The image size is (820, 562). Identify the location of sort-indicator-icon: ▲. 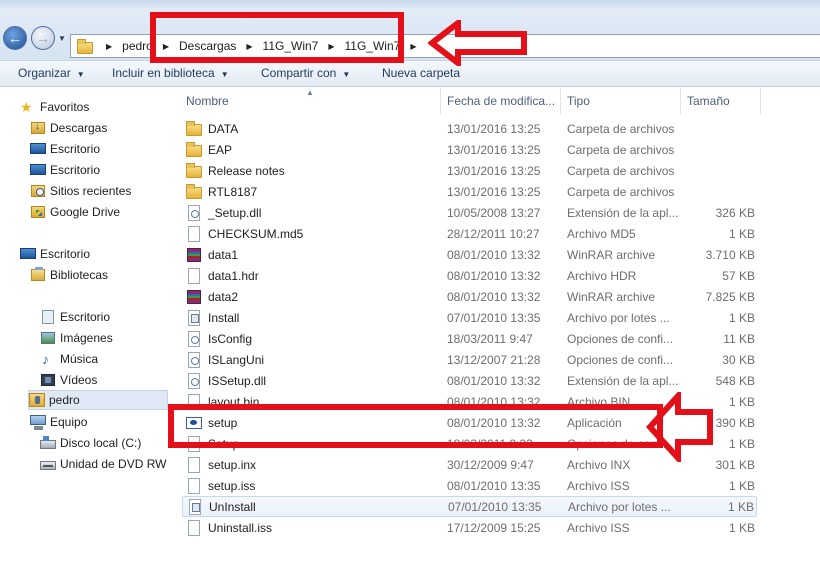
(310, 92).